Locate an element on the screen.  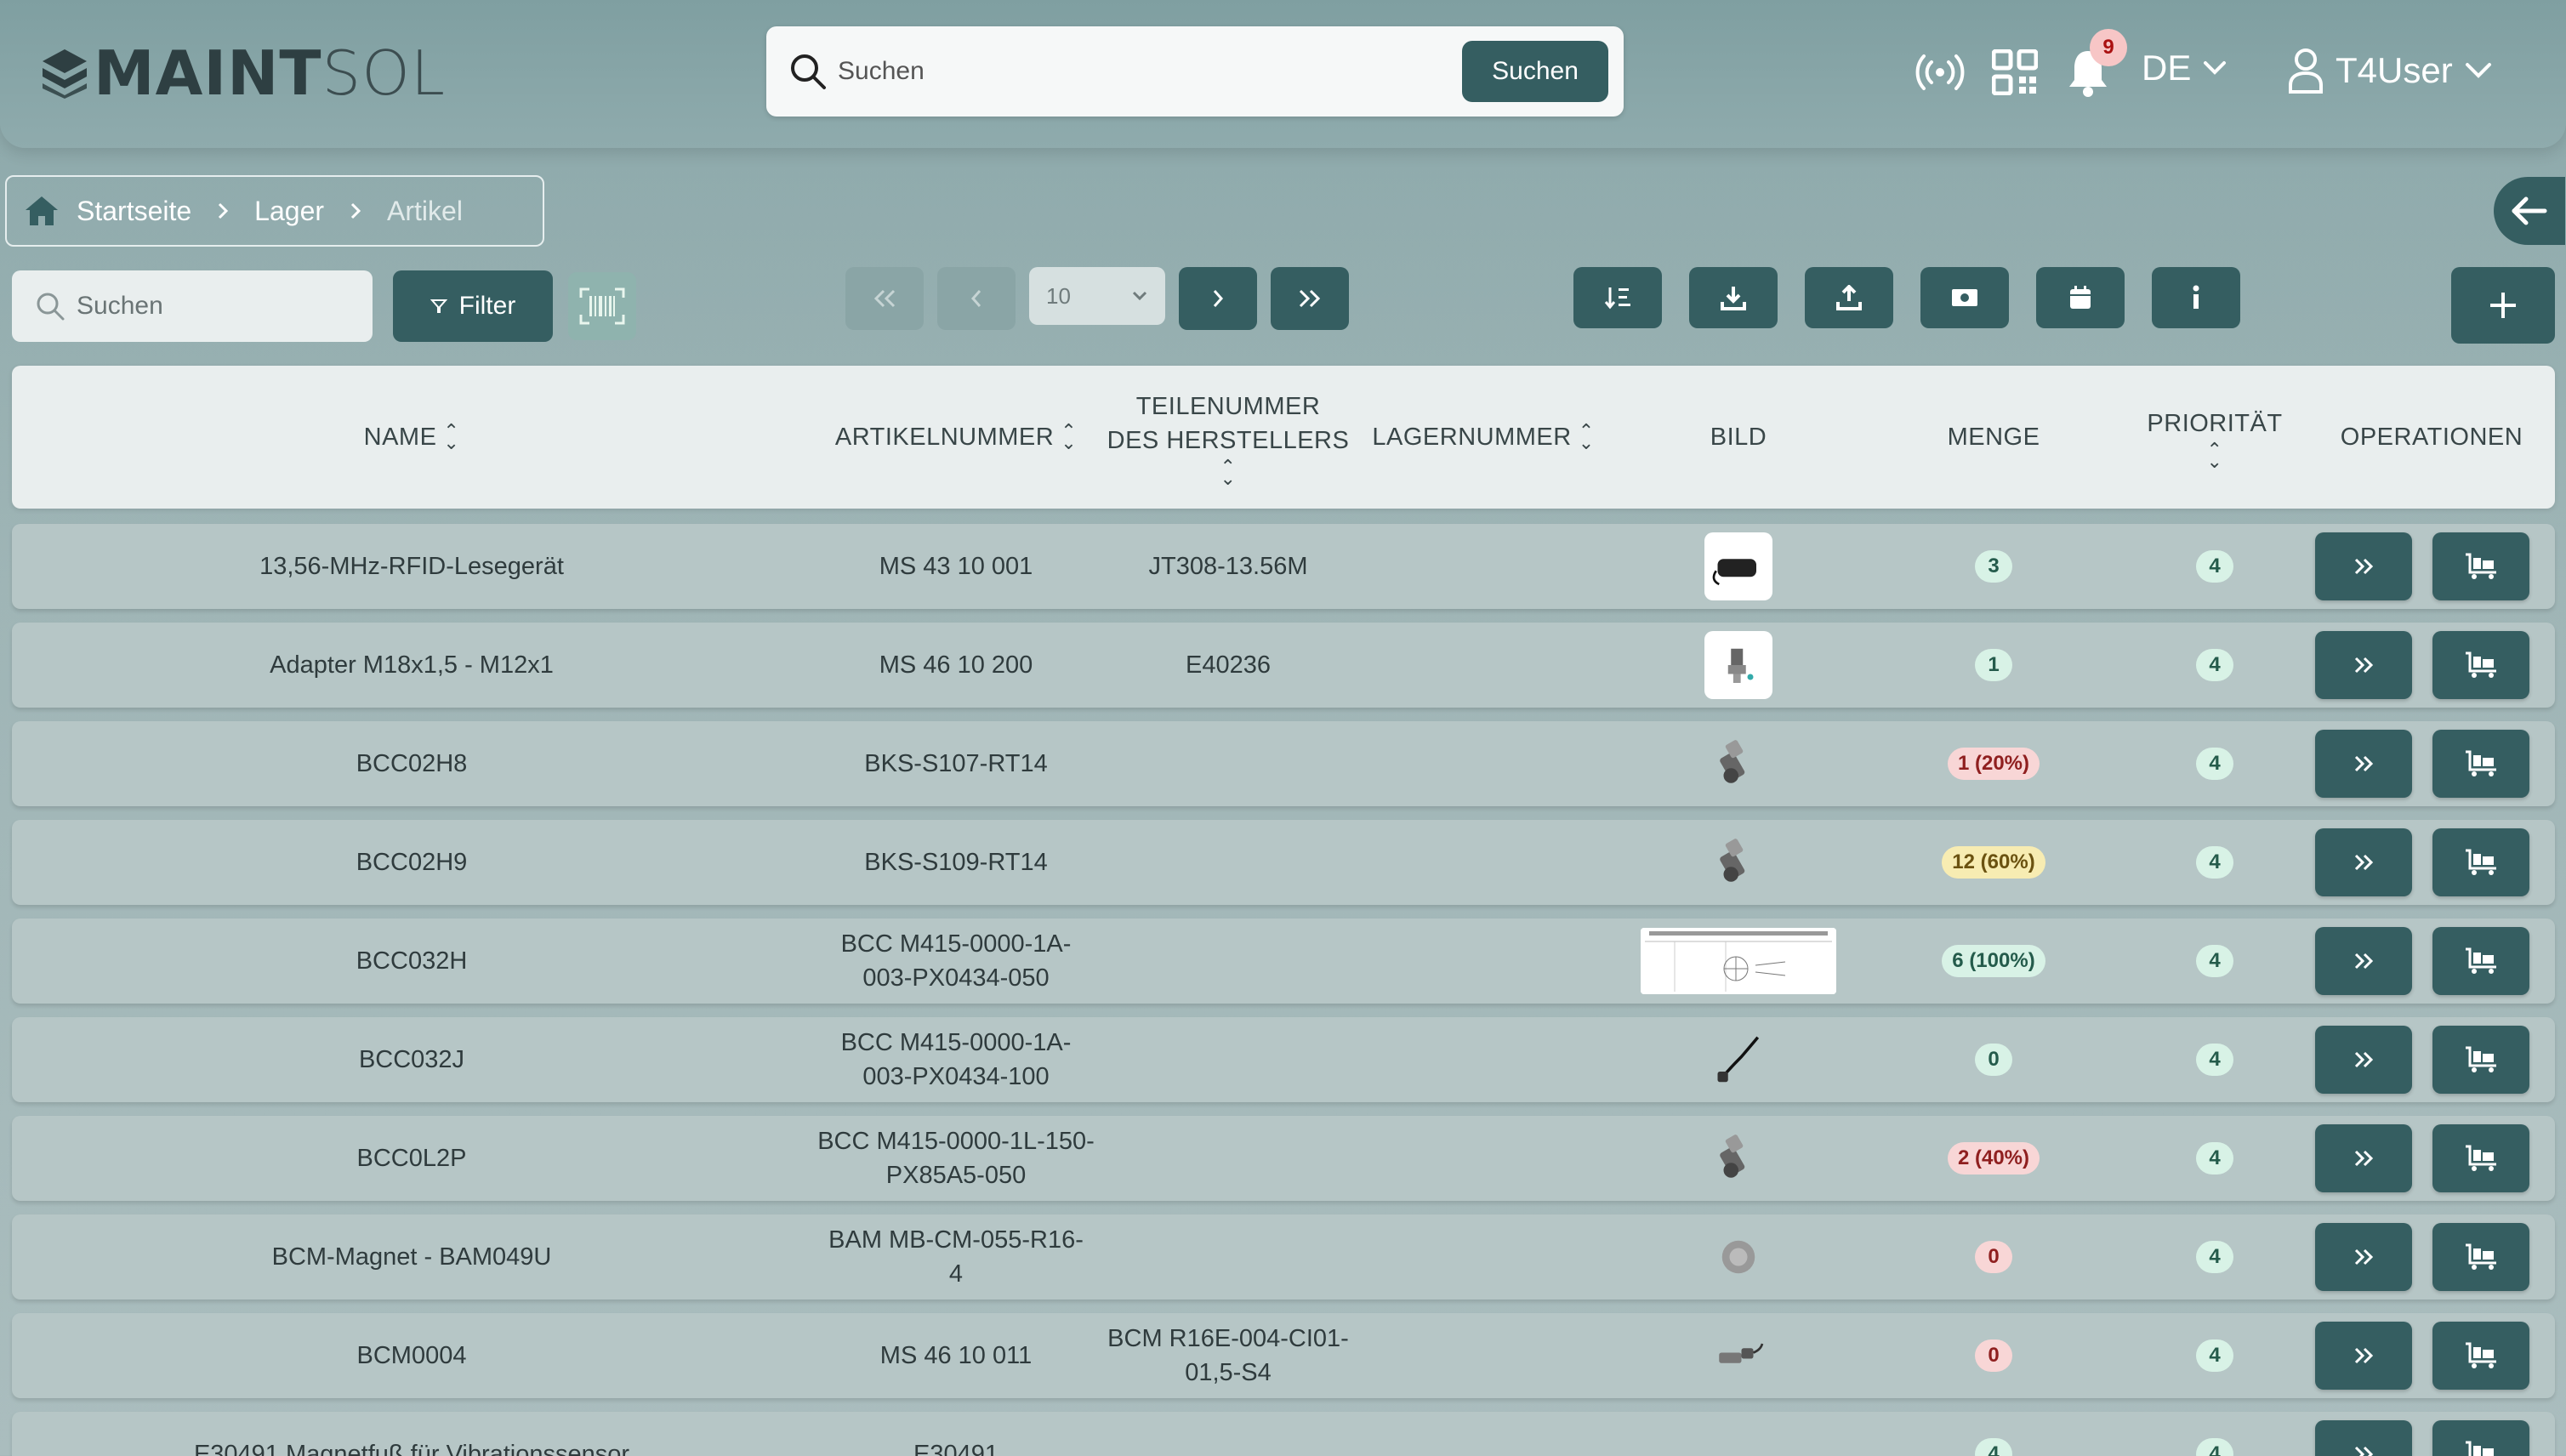
sort-button is located at coordinates (1617, 297).